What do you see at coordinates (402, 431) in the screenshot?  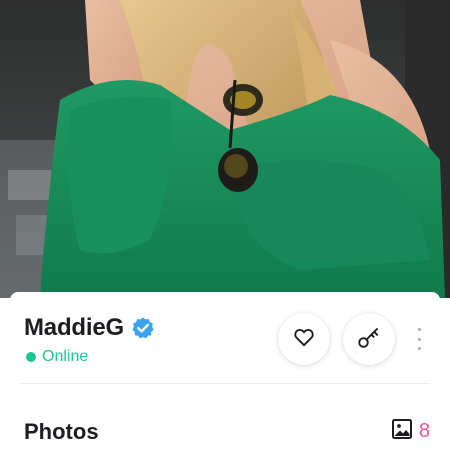 I see `image-icon` at bounding box center [402, 431].